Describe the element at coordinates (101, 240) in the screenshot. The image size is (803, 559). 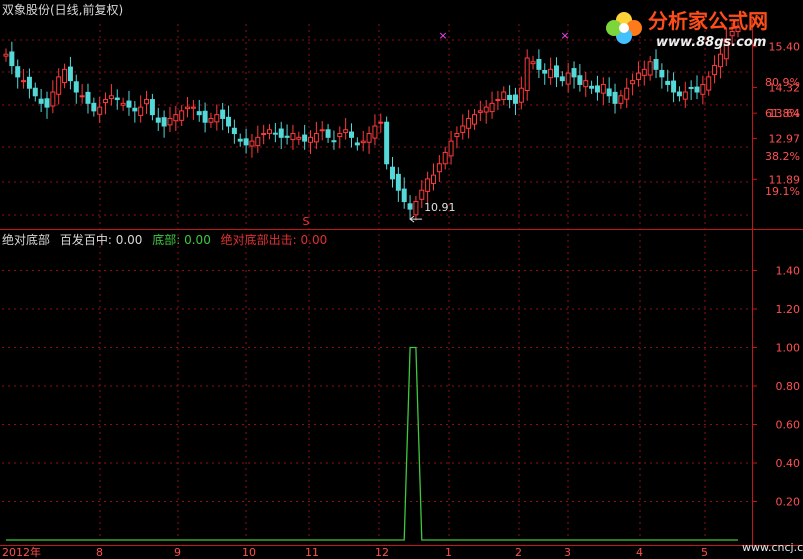
I see `legend-item-1: 百发百中: 0.00` at that location.